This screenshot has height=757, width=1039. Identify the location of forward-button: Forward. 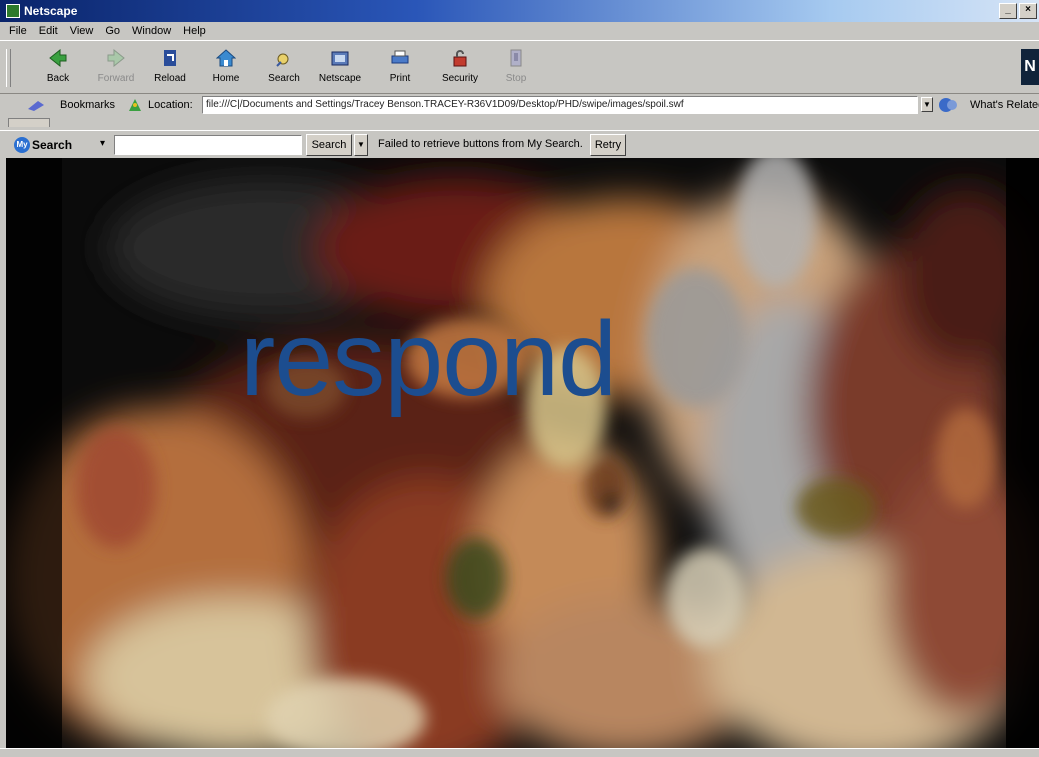
(116, 68).